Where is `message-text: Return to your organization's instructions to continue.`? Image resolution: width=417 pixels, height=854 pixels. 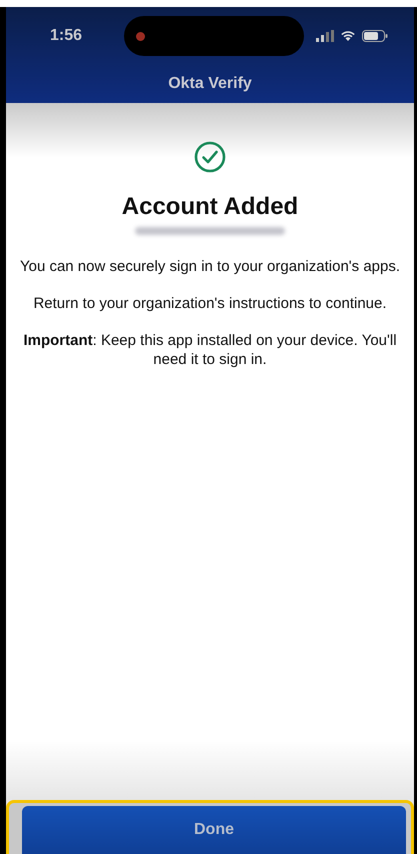
message-text: Return to your organization's instructions to continue. is located at coordinates (210, 303).